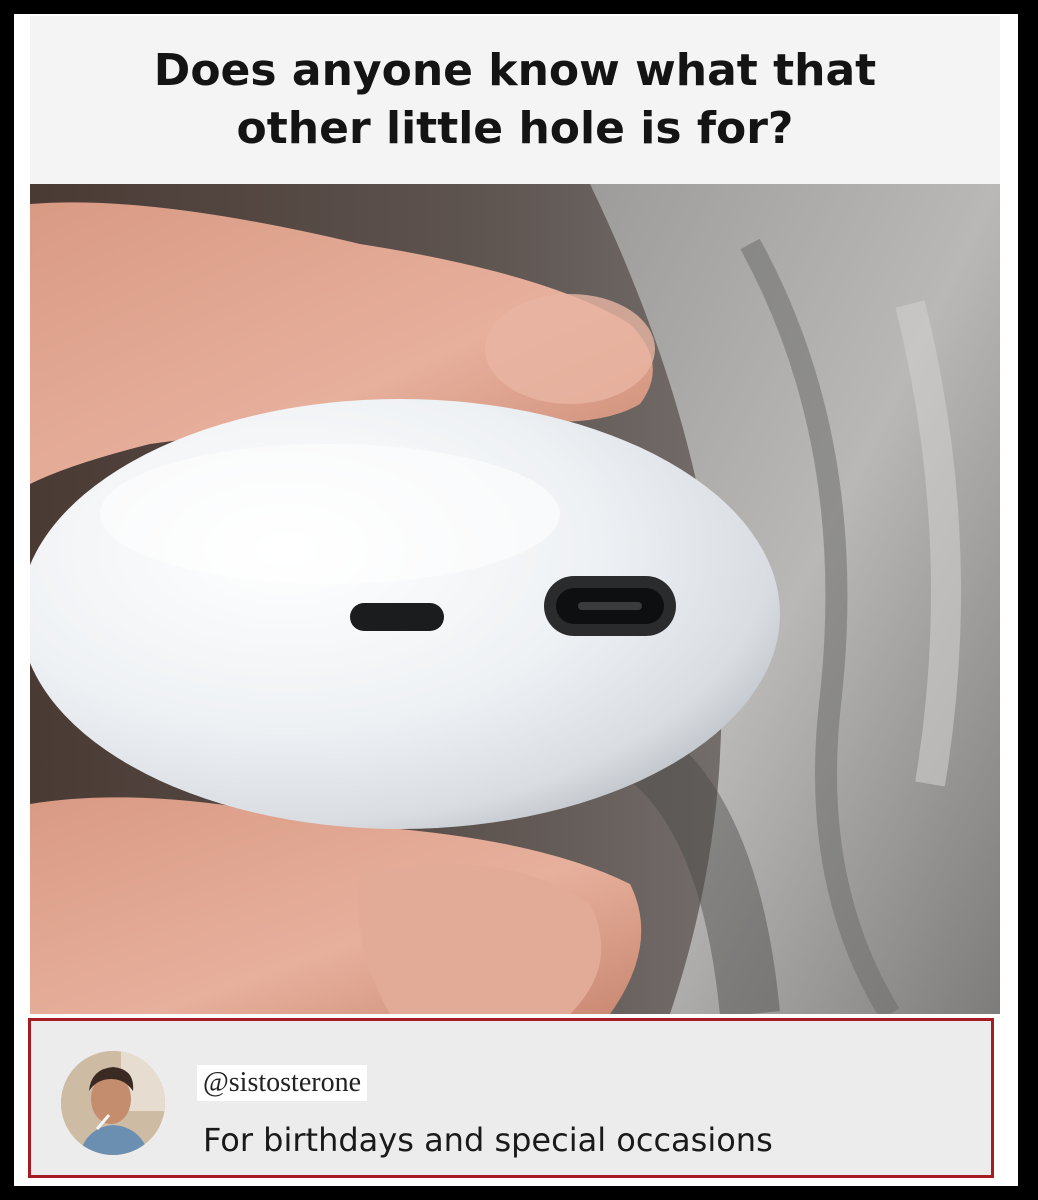  I want to click on avatar, so click(113, 1103).